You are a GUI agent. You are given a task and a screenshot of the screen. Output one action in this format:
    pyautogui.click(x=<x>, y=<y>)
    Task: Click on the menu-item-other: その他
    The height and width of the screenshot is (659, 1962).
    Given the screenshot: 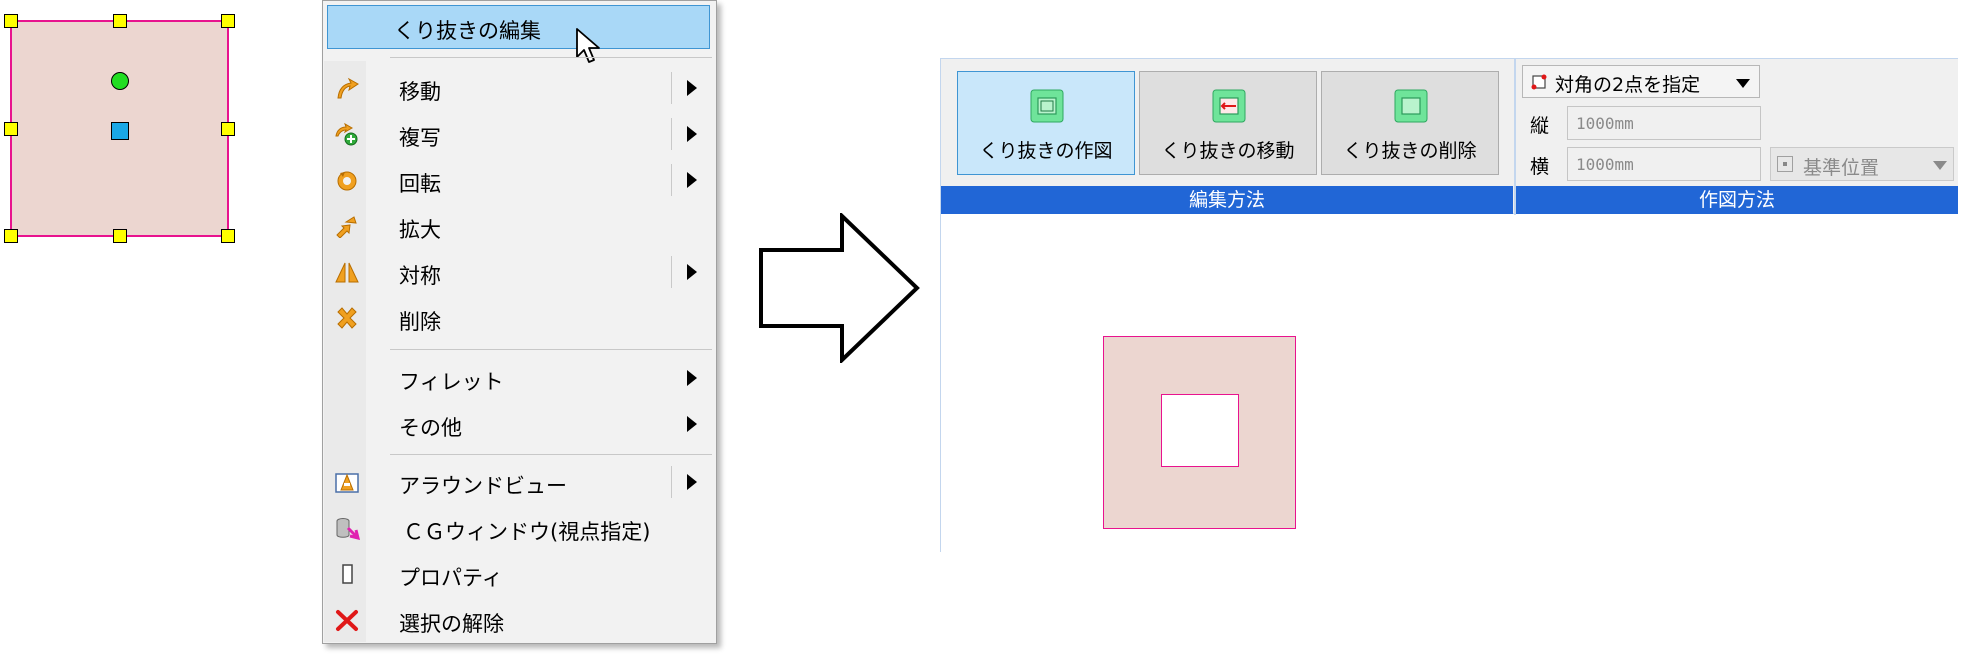 What is the action you would take?
    pyautogui.click(x=519, y=424)
    